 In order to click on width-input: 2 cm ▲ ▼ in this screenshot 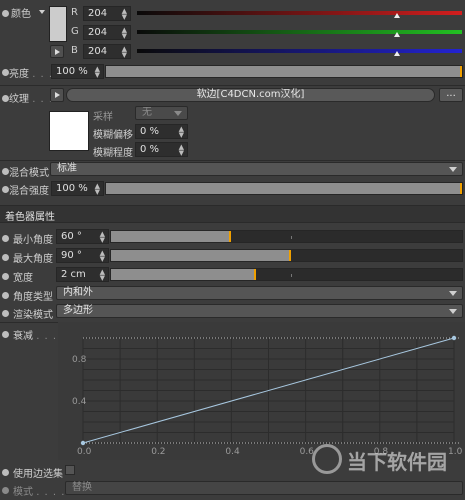, I will do `click(82, 274)`.